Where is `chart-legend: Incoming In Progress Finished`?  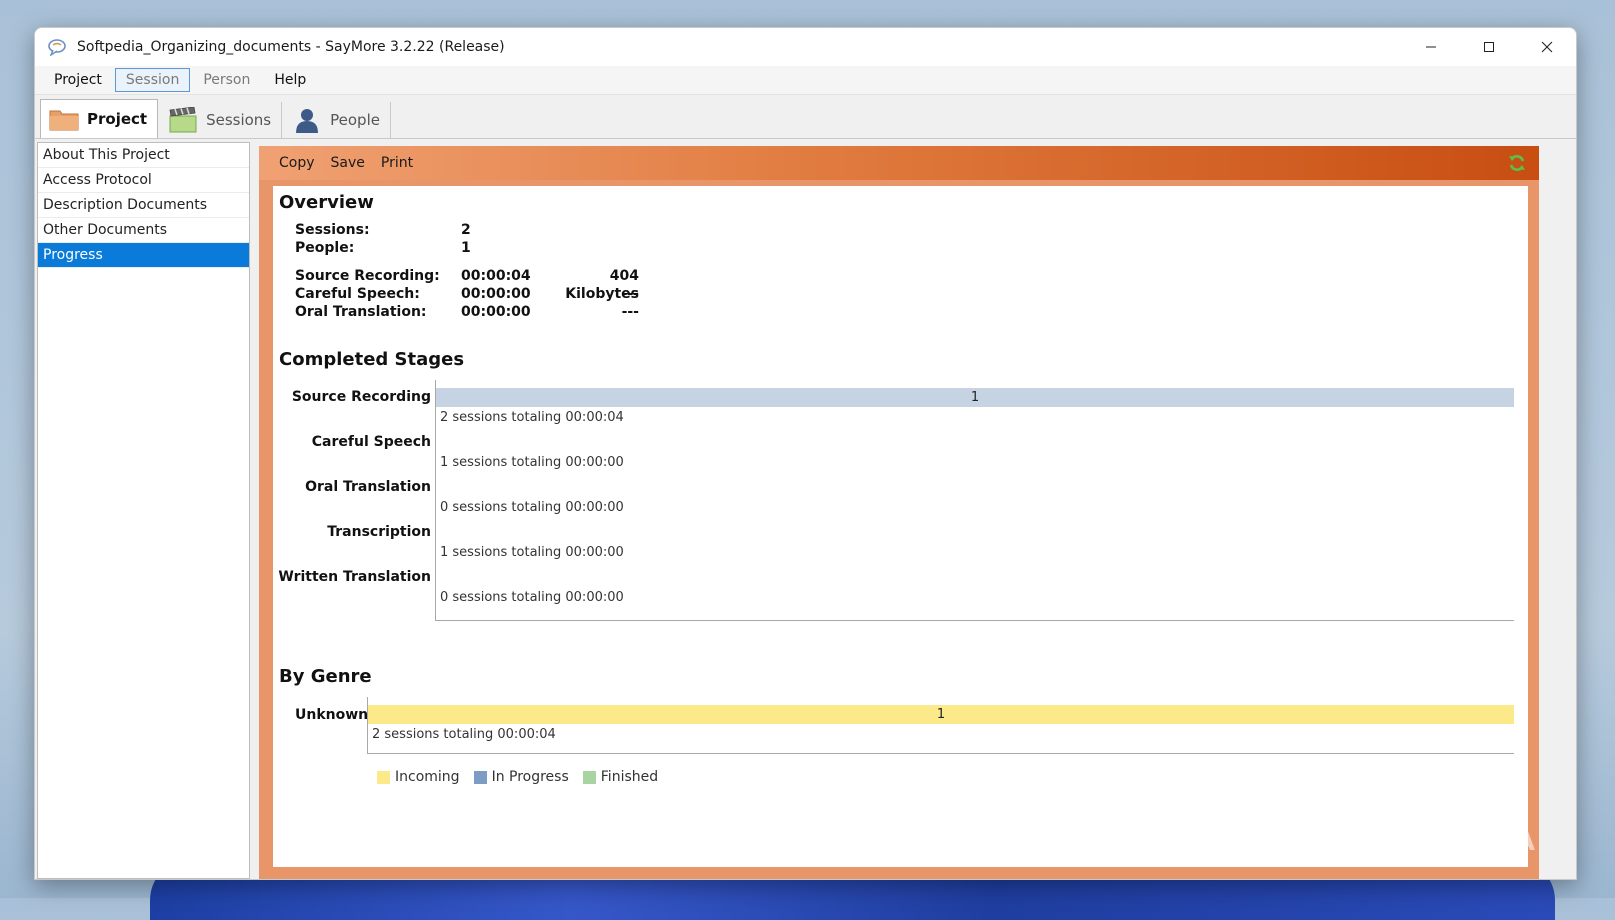 chart-legend: Incoming In Progress Finished is located at coordinates (949, 777).